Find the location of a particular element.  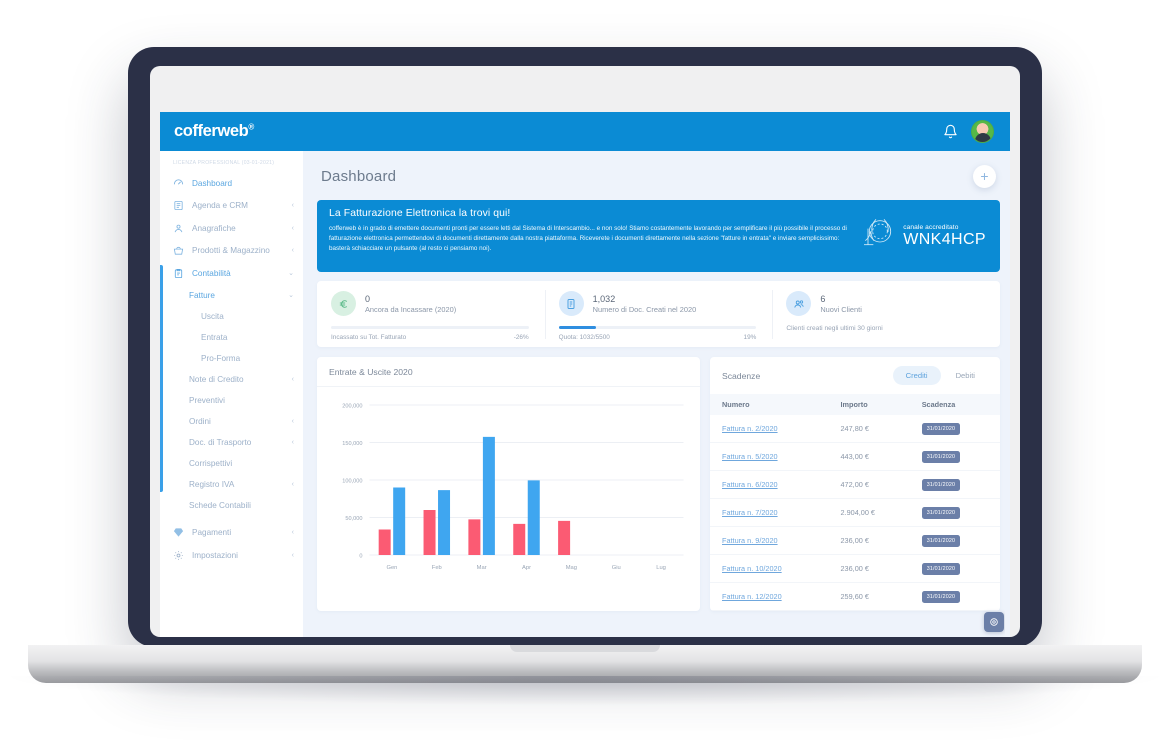

content-right-edge is located at coordinates (1007, 394).